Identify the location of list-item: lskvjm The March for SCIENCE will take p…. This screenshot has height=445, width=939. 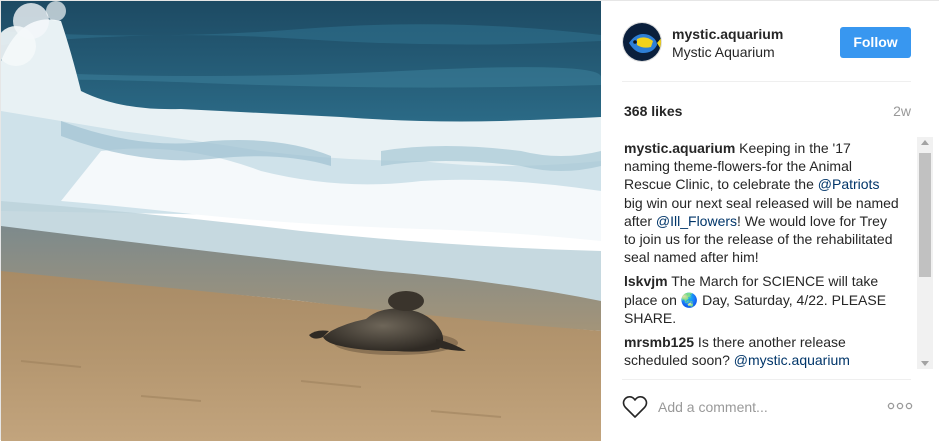
(762, 299).